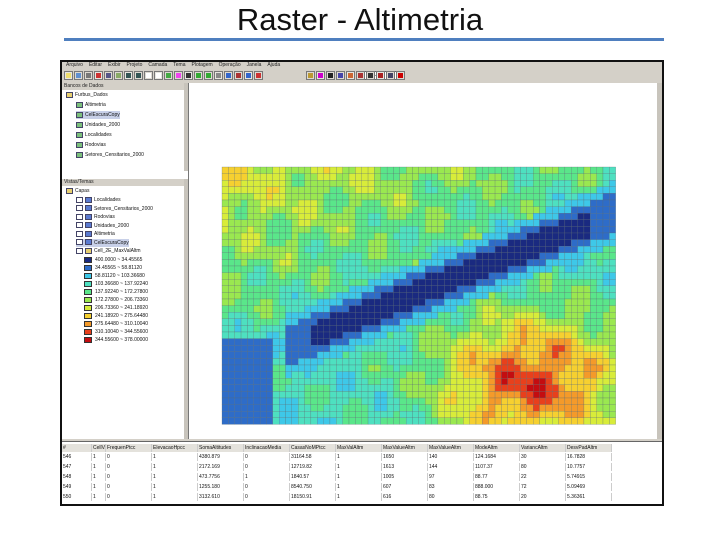 The image size is (720, 540). I want to click on remove-layer-icon, so click(158, 75).